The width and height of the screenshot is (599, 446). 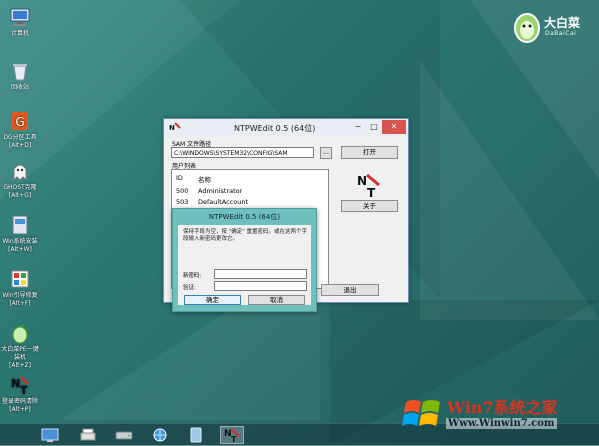 I want to click on logo-title: 大白菜, so click(x=562, y=23).